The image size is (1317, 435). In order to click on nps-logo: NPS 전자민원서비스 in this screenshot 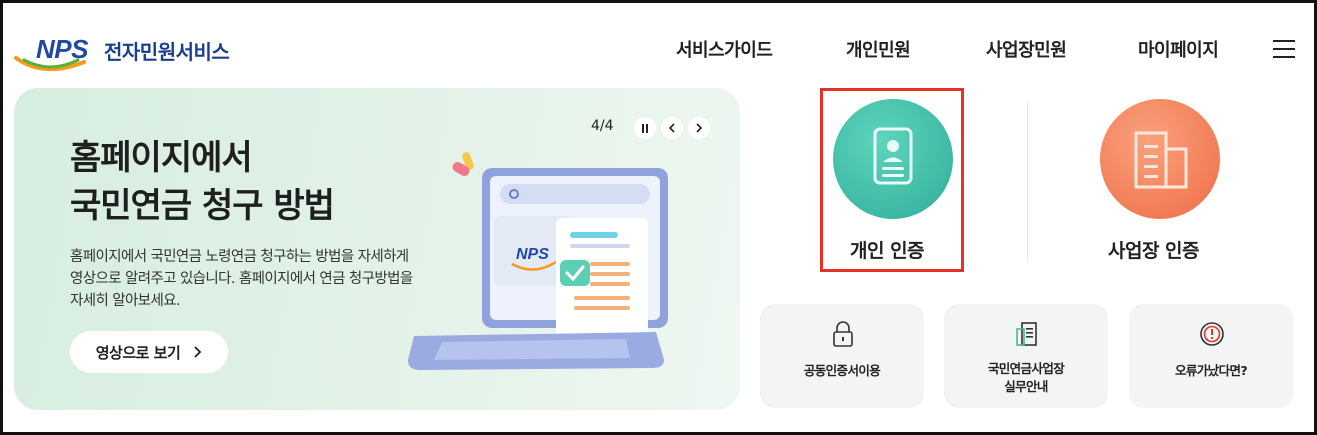, I will do `click(129, 54)`.